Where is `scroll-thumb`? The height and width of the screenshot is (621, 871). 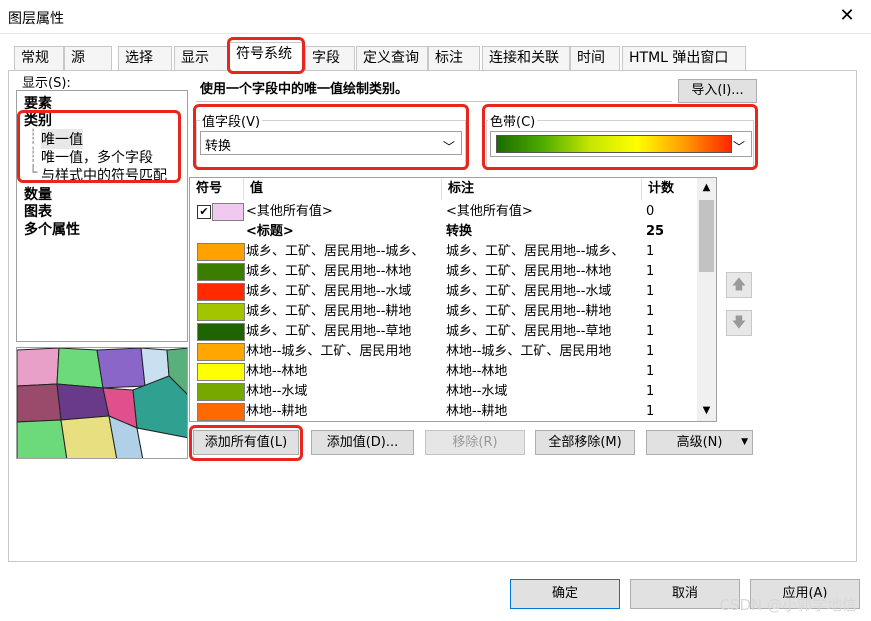 scroll-thumb is located at coordinates (706, 236).